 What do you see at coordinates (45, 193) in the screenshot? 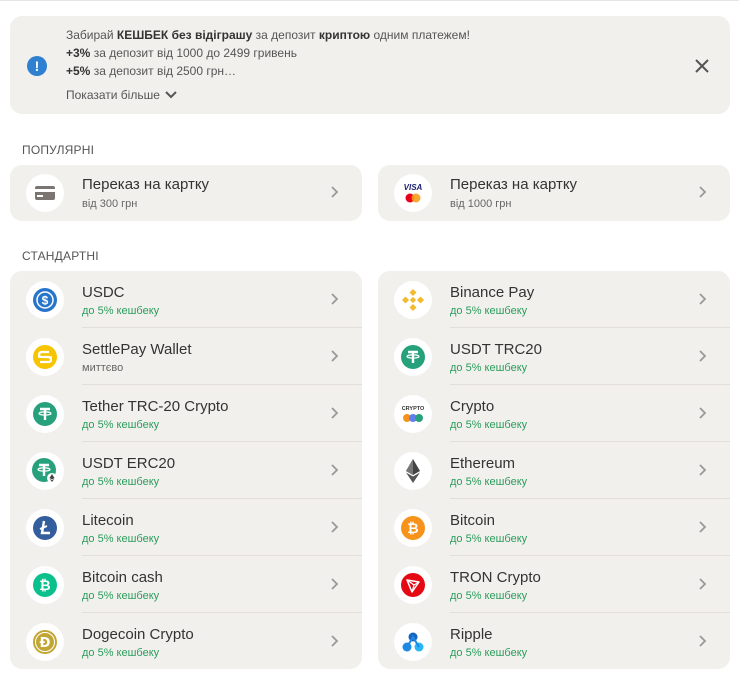
I see `card-icon` at bounding box center [45, 193].